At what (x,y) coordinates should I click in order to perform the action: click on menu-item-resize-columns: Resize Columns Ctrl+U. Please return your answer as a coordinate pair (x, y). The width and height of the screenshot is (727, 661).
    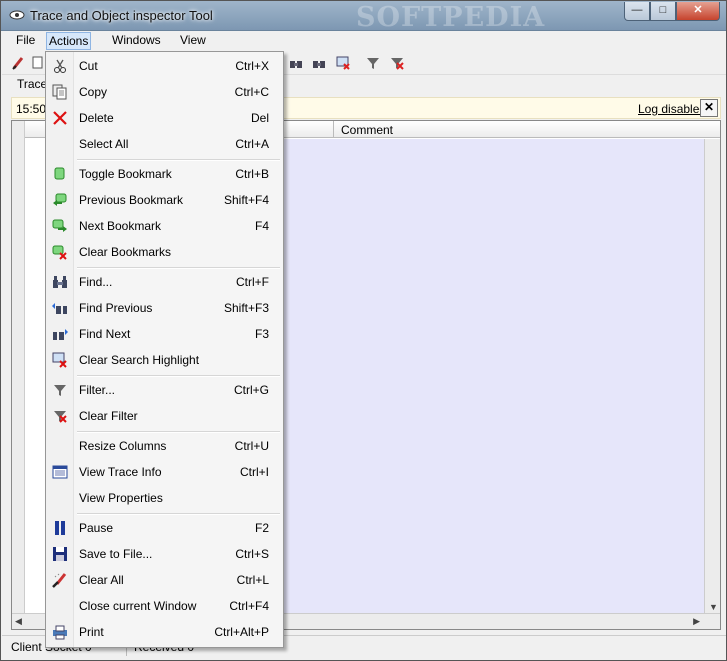
    Looking at the image, I should click on (164, 446).